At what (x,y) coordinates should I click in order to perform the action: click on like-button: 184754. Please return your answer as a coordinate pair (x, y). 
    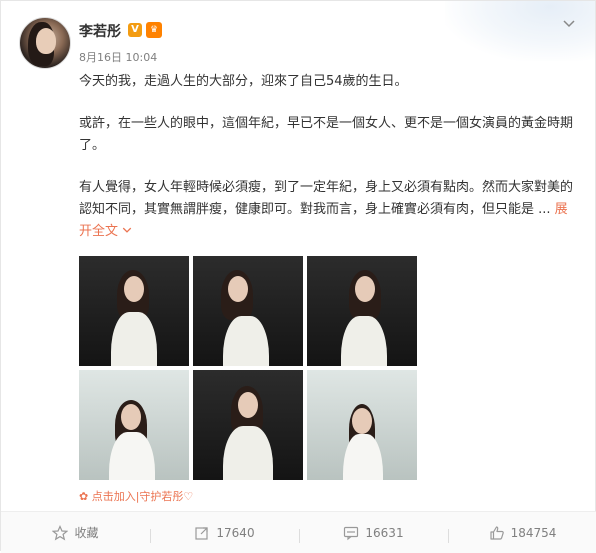
    Looking at the image, I should click on (522, 534).